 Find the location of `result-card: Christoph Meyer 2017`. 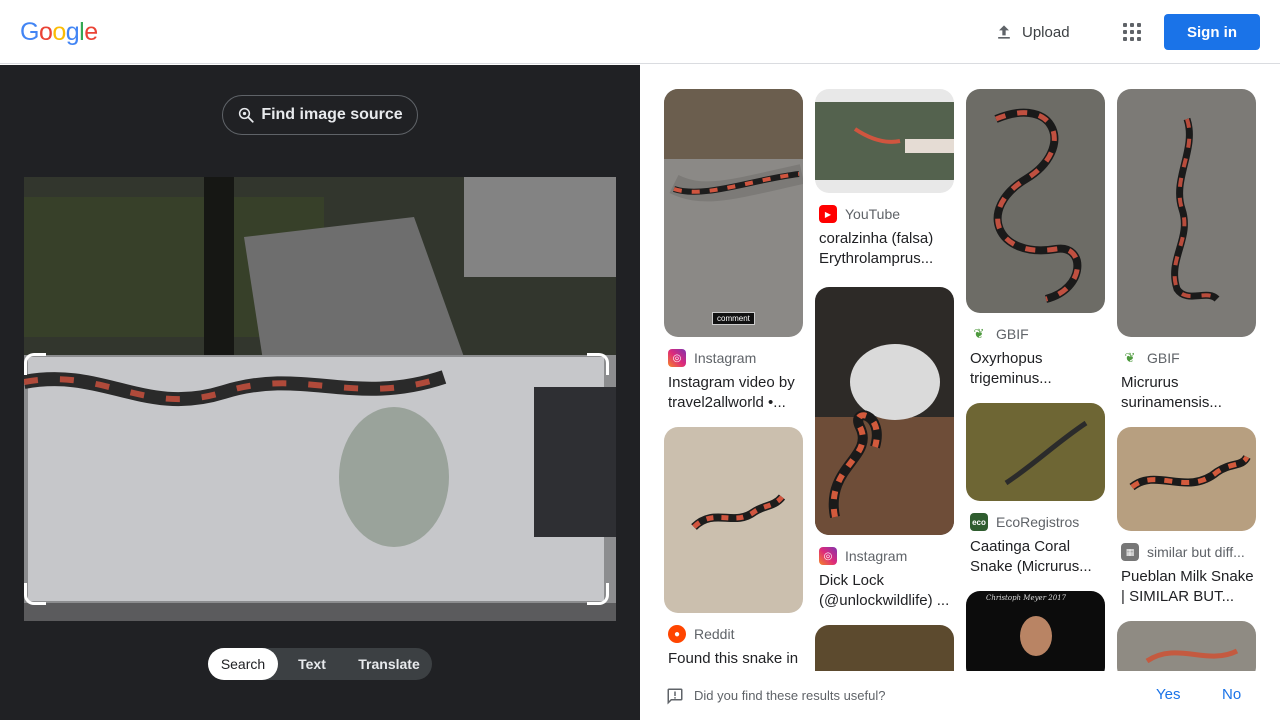

result-card: Christoph Meyer 2017 is located at coordinates (1035, 631).